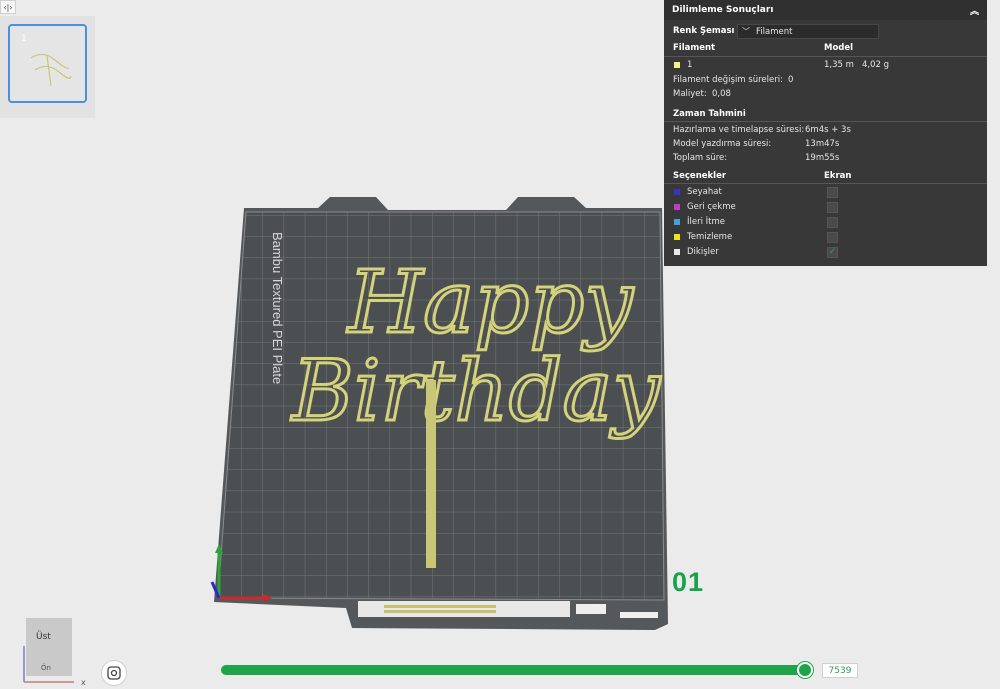 The width and height of the screenshot is (1000, 689). Describe the element at coordinates (711, 207) in the screenshot. I see `option-label: Geri çekme` at that location.